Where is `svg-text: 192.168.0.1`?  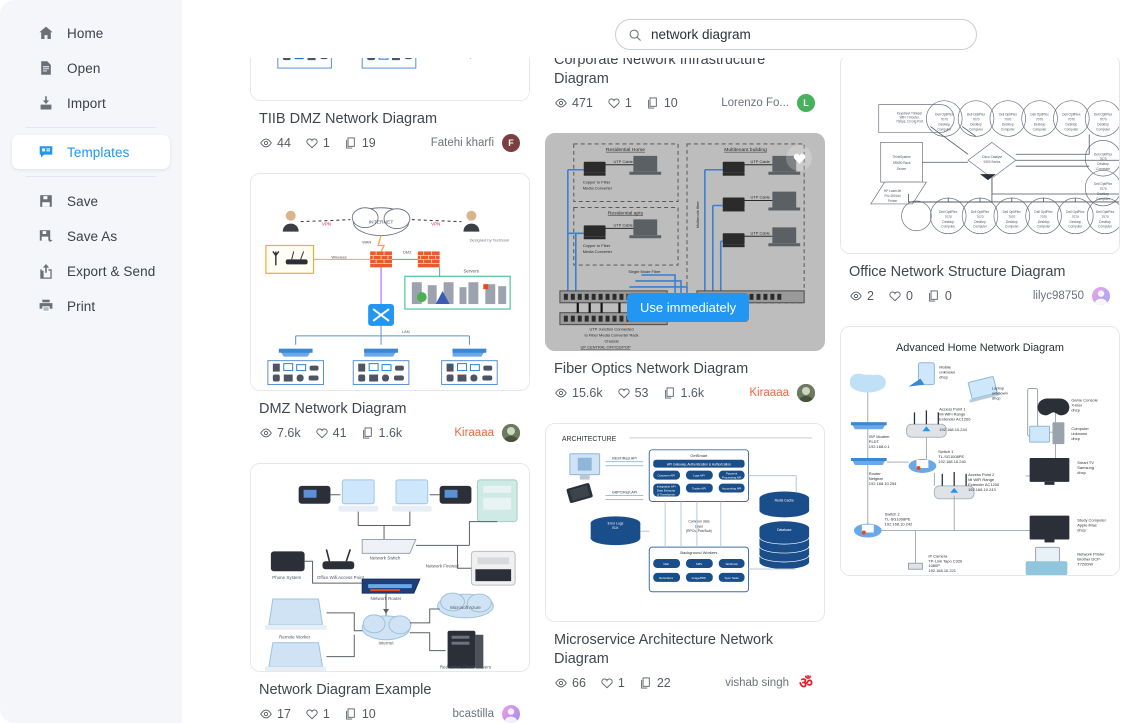
svg-text: 192.168.0.1 is located at coordinates (880, 446).